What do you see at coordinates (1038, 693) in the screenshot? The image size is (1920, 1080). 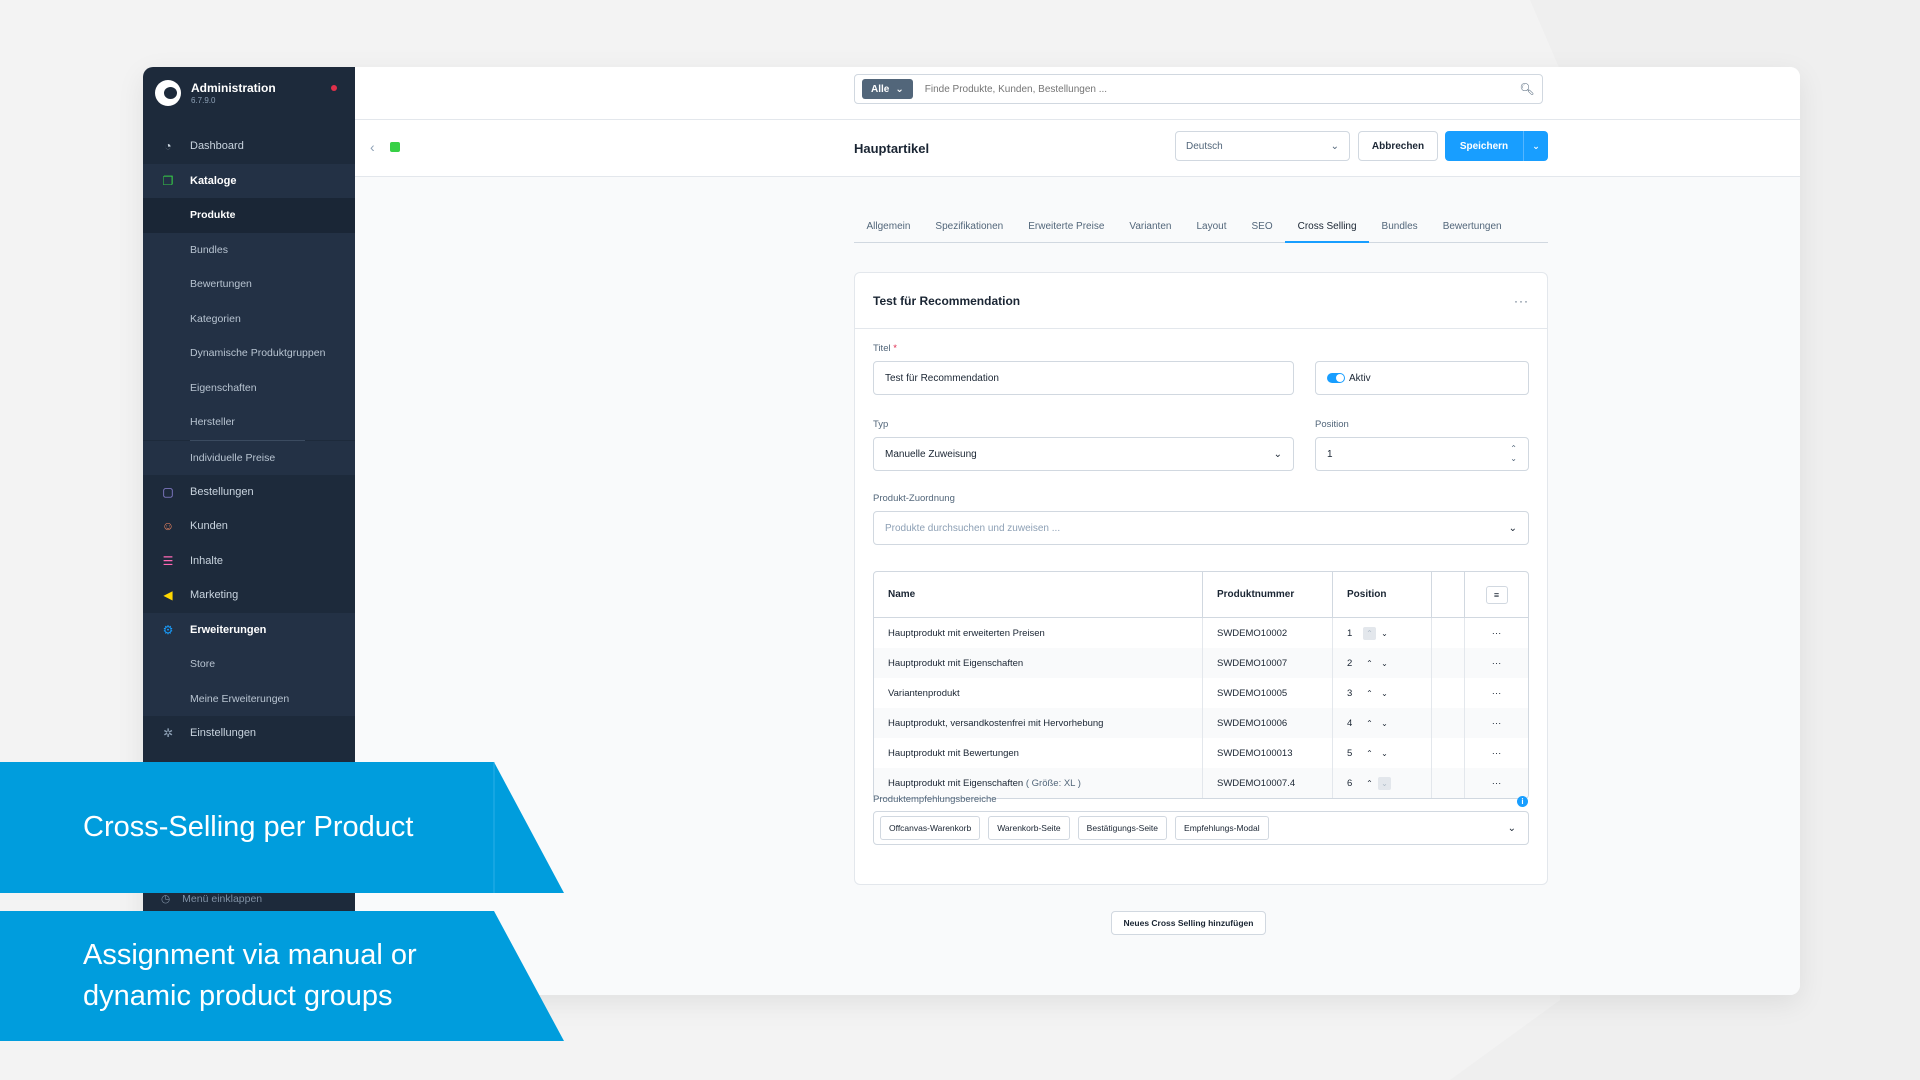 I see `cell-name: Variantenprodukt` at bounding box center [1038, 693].